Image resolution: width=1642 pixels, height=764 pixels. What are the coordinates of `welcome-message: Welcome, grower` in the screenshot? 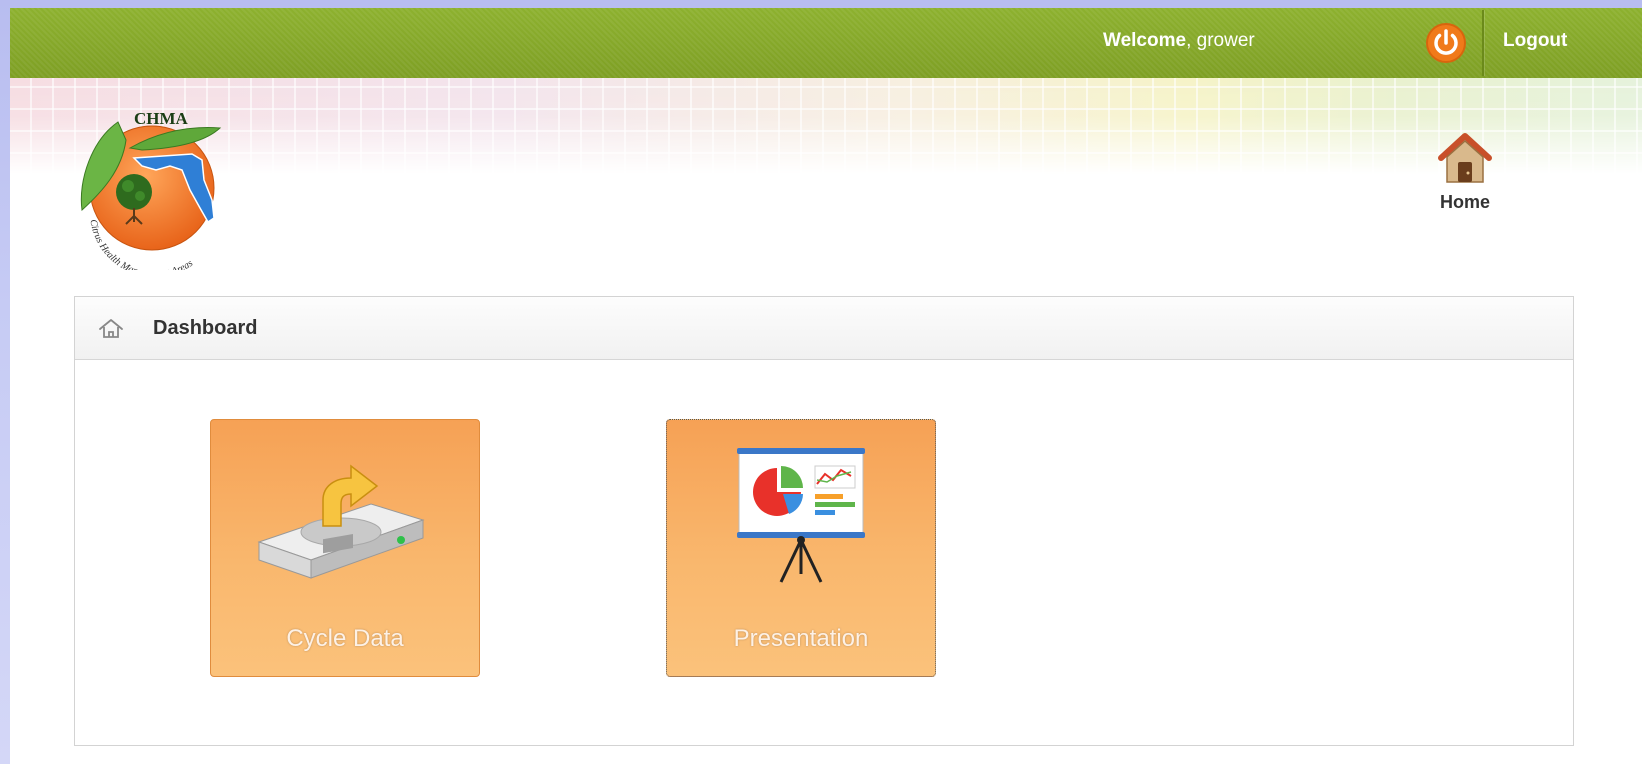 It's located at (1179, 41).